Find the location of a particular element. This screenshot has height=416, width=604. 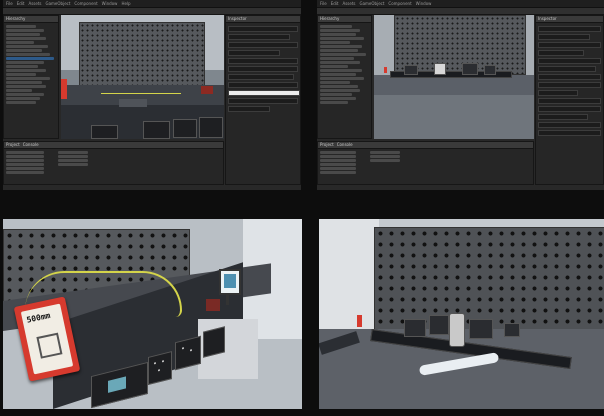

menu-help: Help is located at coordinates (125, 3).